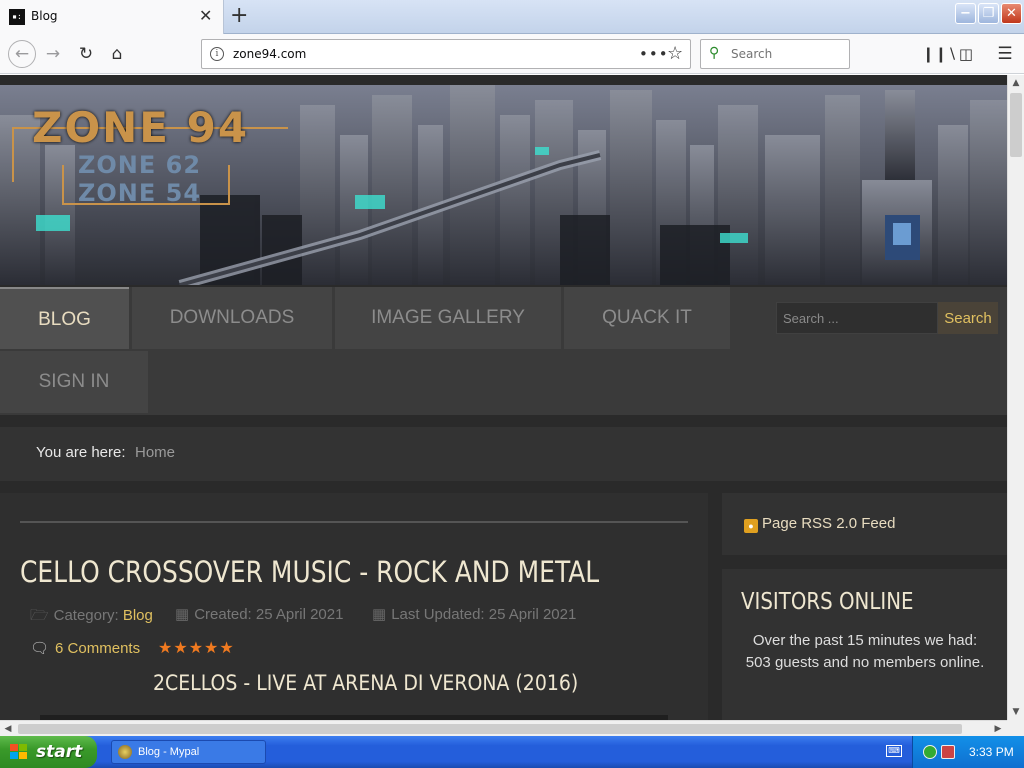 The width and height of the screenshot is (1024, 768). What do you see at coordinates (239, 16) in the screenshot?
I see `new-tab-icon: +` at bounding box center [239, 16].